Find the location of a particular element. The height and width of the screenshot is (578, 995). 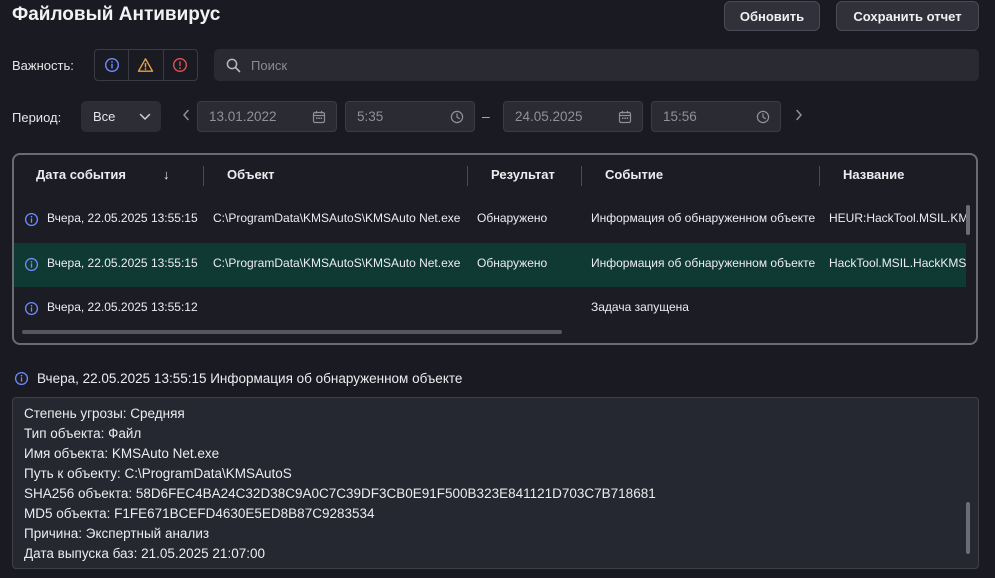

severity-error-button is located at coordinates (180, 65).